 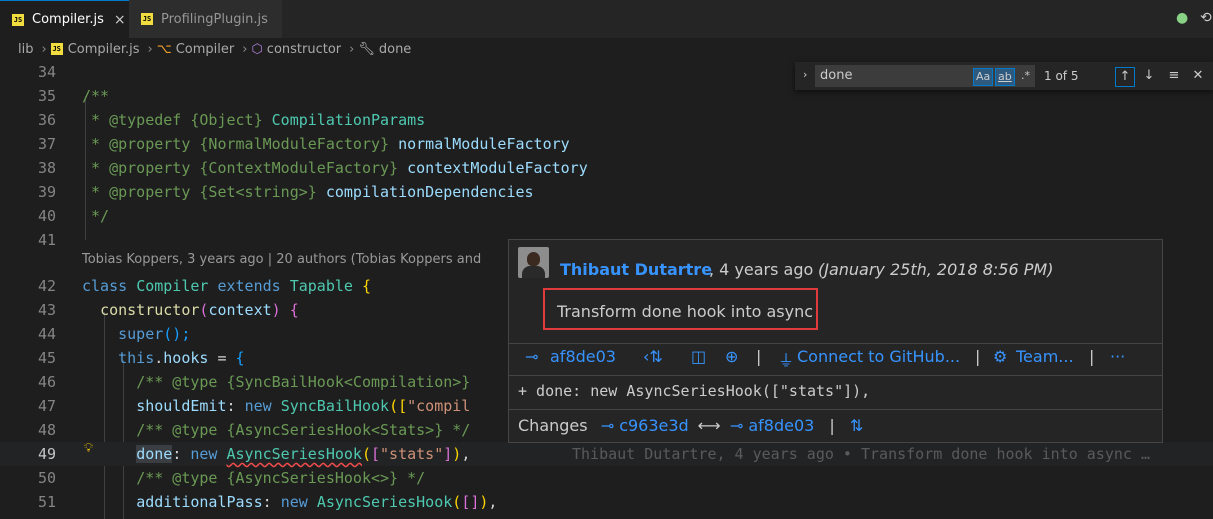 I want to click on match-whole-word-toggle: ab, so click(x=1005, y=77).